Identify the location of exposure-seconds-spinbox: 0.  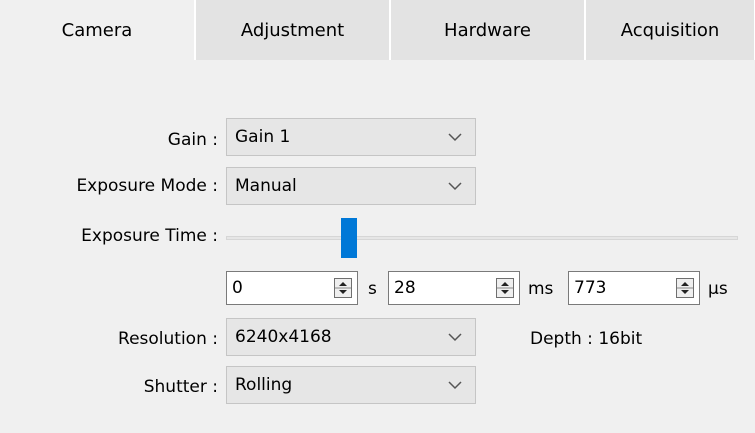
(292, 288).